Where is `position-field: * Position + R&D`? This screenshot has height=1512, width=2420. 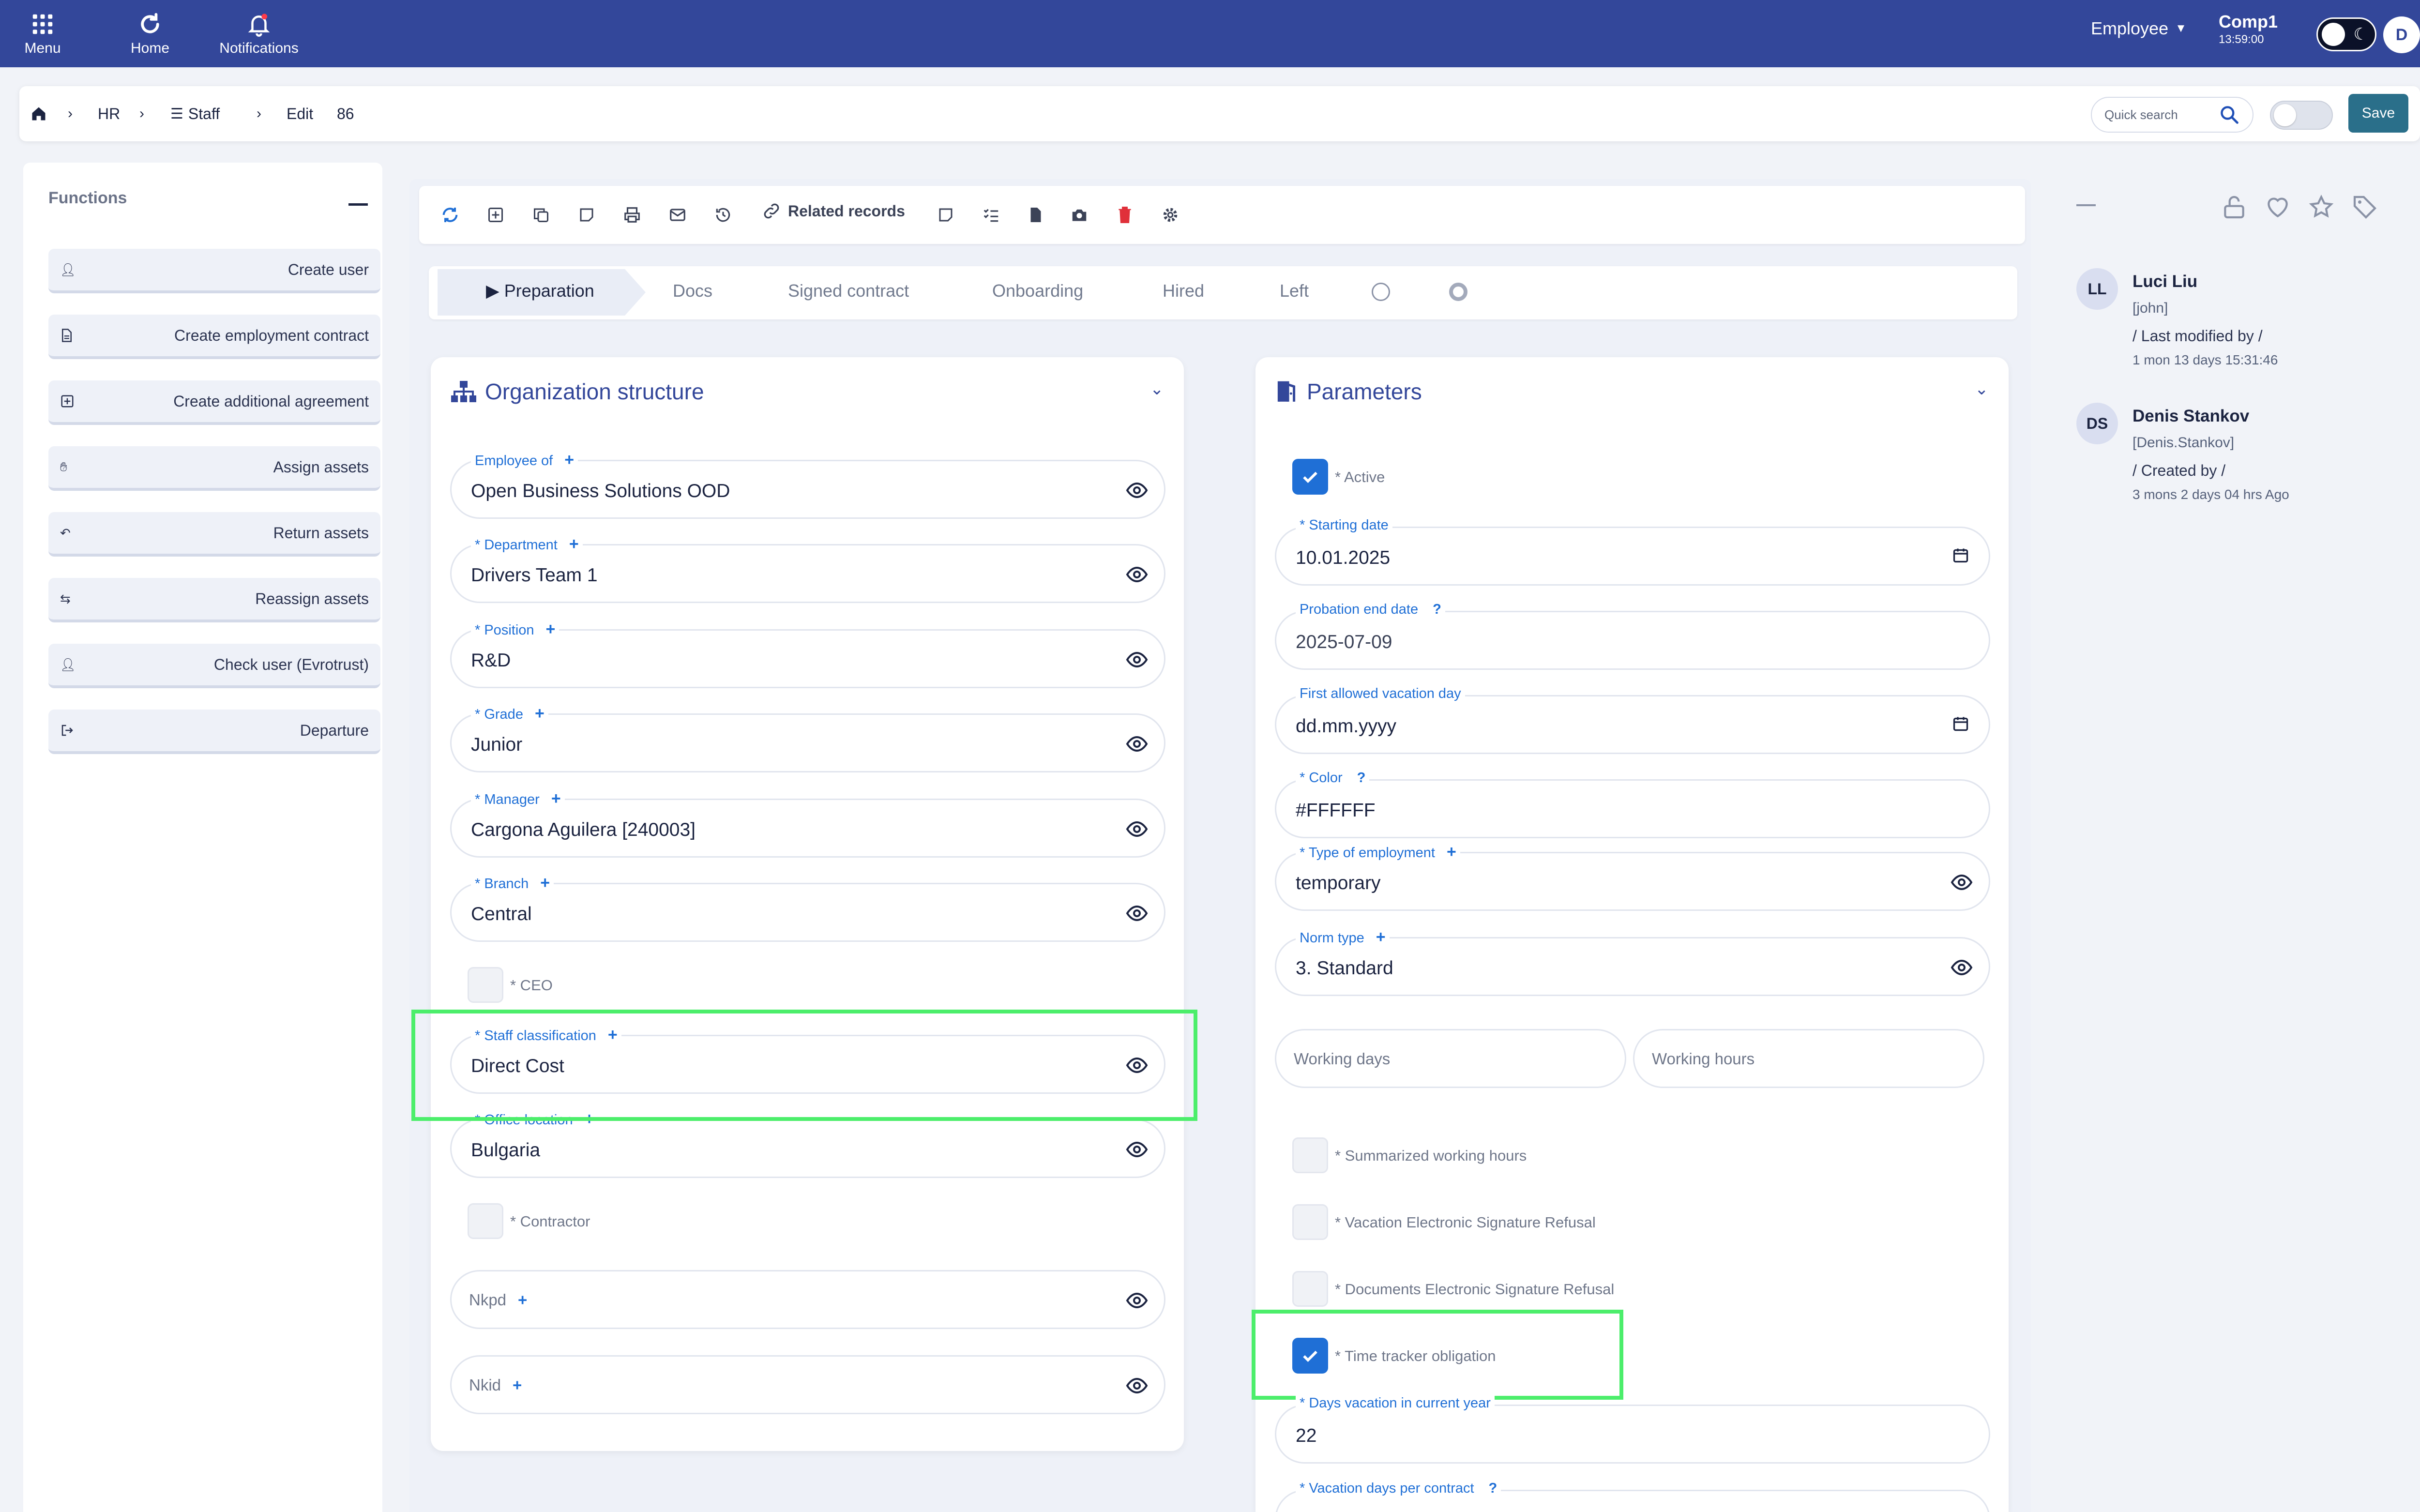 position-field: * Position + R&D is located at coordinates (807, 654).